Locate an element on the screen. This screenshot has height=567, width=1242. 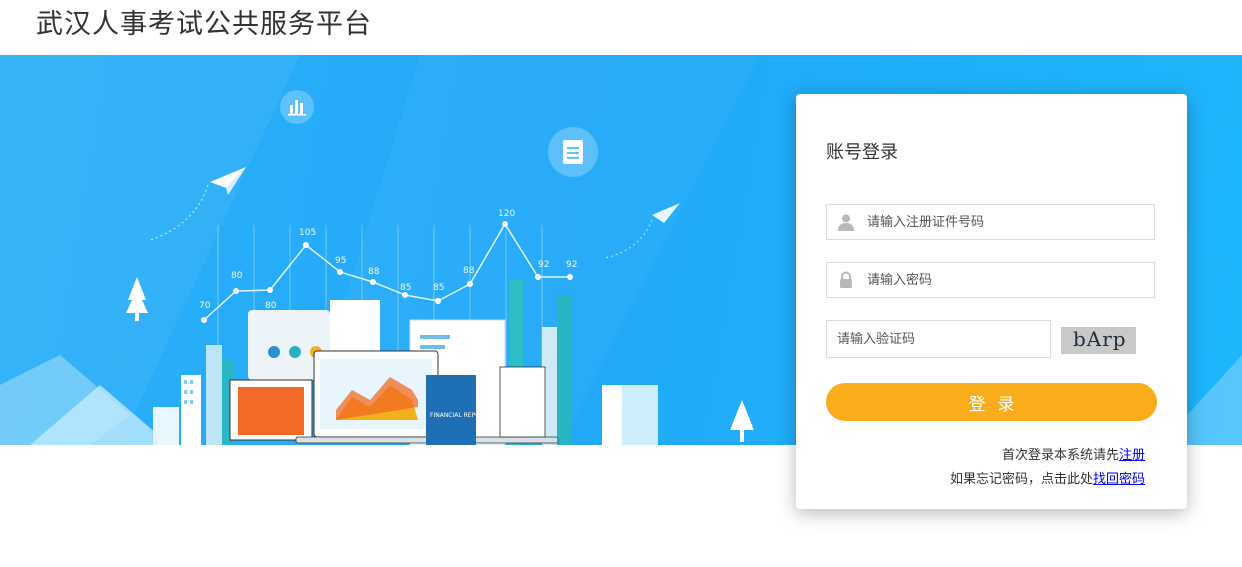
login-help-links: 首次登录本系统请先注册 如果忘记密码，点击此处找回密码 is located at coordinates (1047, 468).